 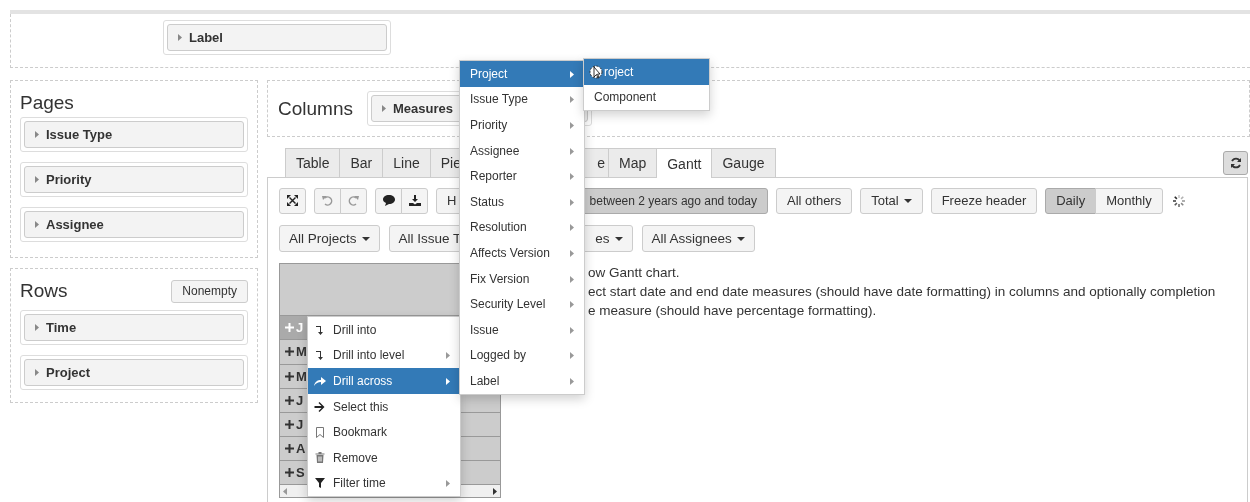 I want to click on panel-title: Rows, so click(x=44, y=291).